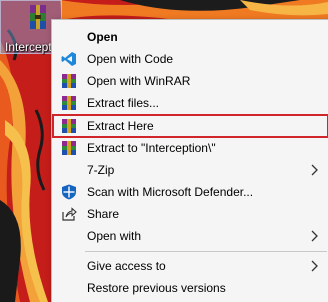 This screenshot has height=302, width=328. What do you see at coordinates (130, 59) in the screenshot?
I see `menu-item-label: Open with Code` at bounding box center [130, 59].